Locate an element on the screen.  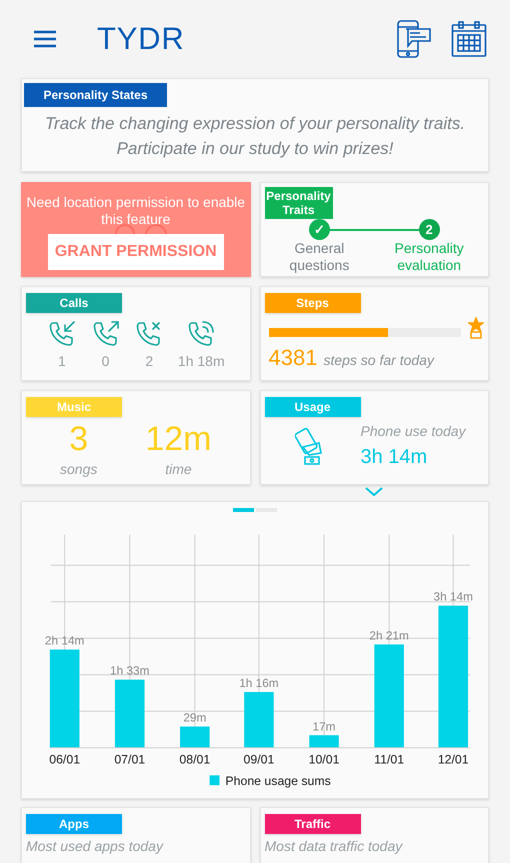
x-axis-label: 11/01 is located at coordinates (389, 759).